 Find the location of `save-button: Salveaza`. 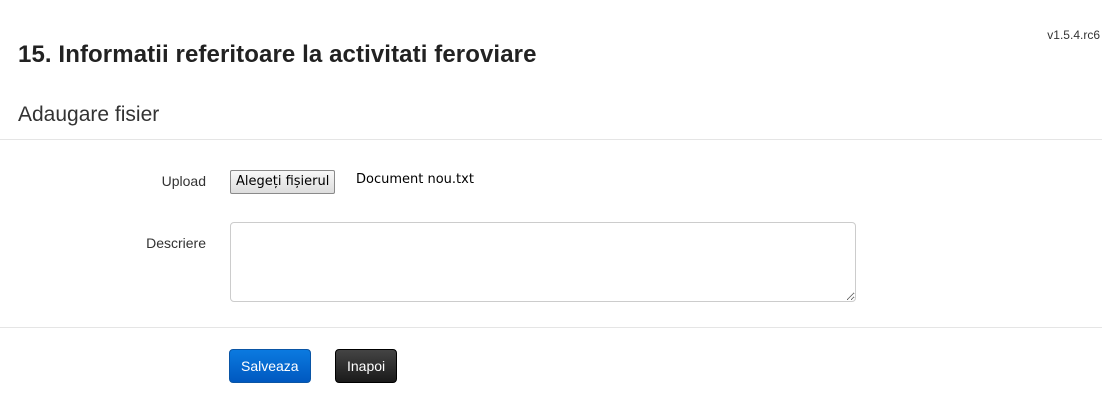

save-button: Salveaza is located at coordinates (270, 366).